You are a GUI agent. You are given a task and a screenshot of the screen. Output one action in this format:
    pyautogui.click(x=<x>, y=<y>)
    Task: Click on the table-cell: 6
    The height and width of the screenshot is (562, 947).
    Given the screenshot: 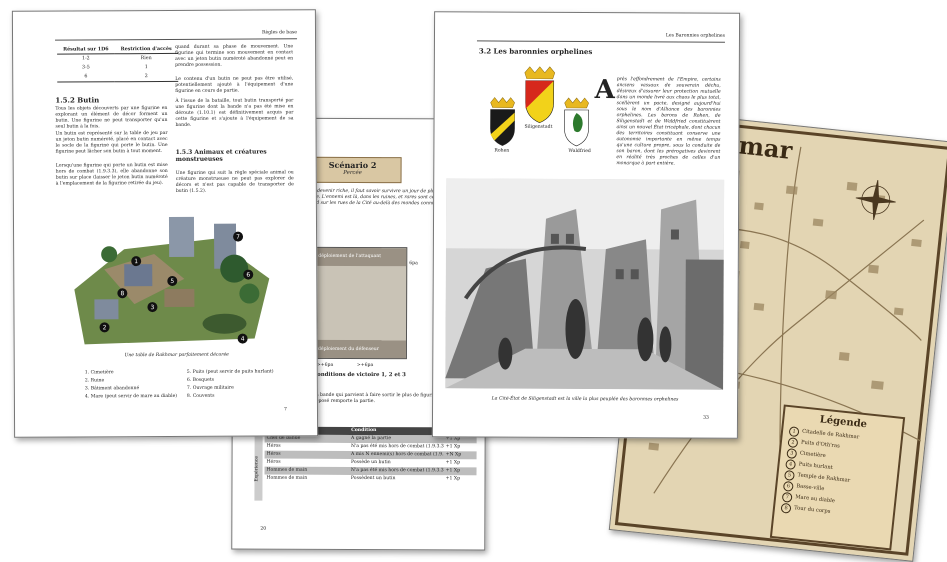 What is the action you would take?
    pyautogui.click(x=86, y=77)
    